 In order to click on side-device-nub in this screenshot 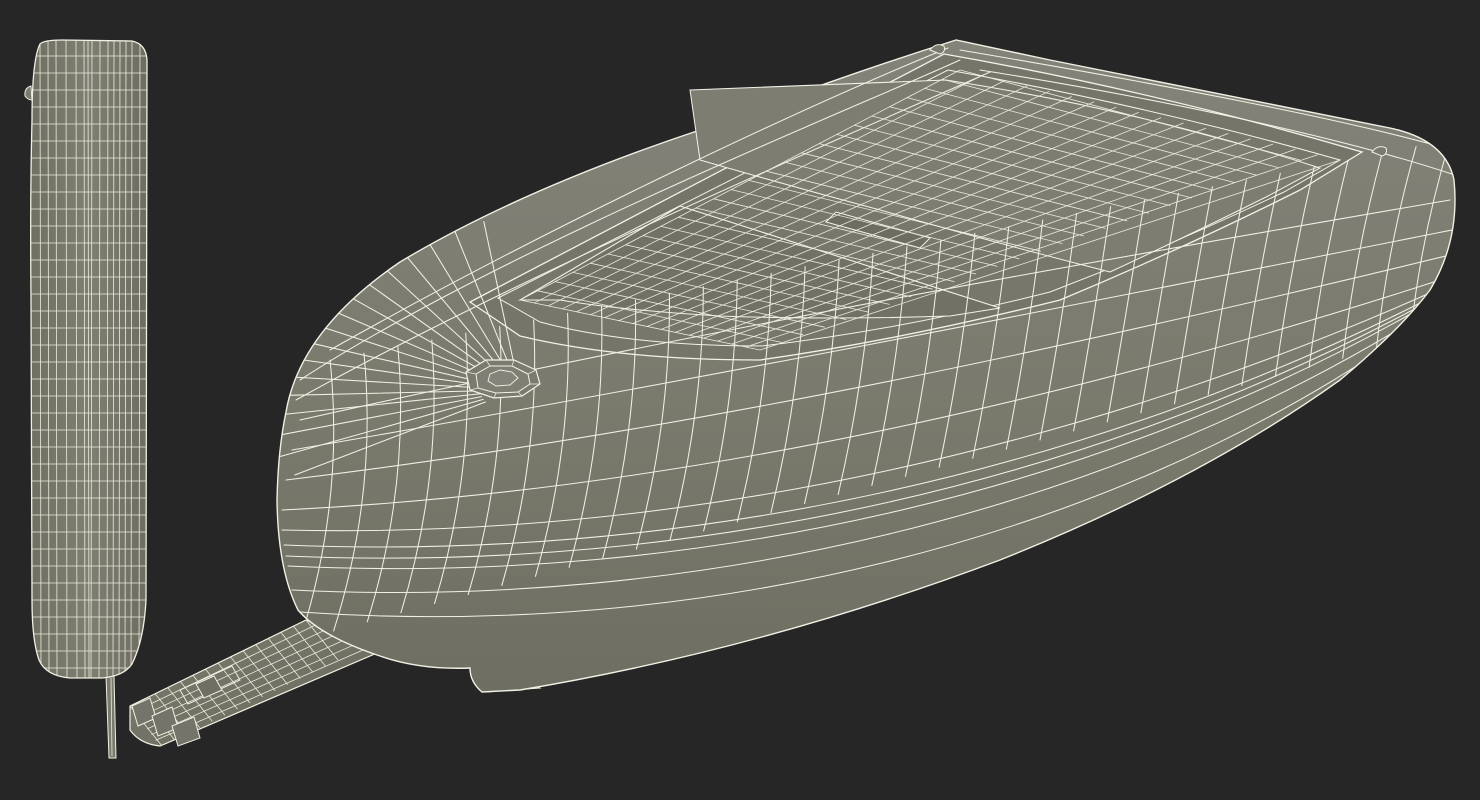, I will do `click(28, 93)`.